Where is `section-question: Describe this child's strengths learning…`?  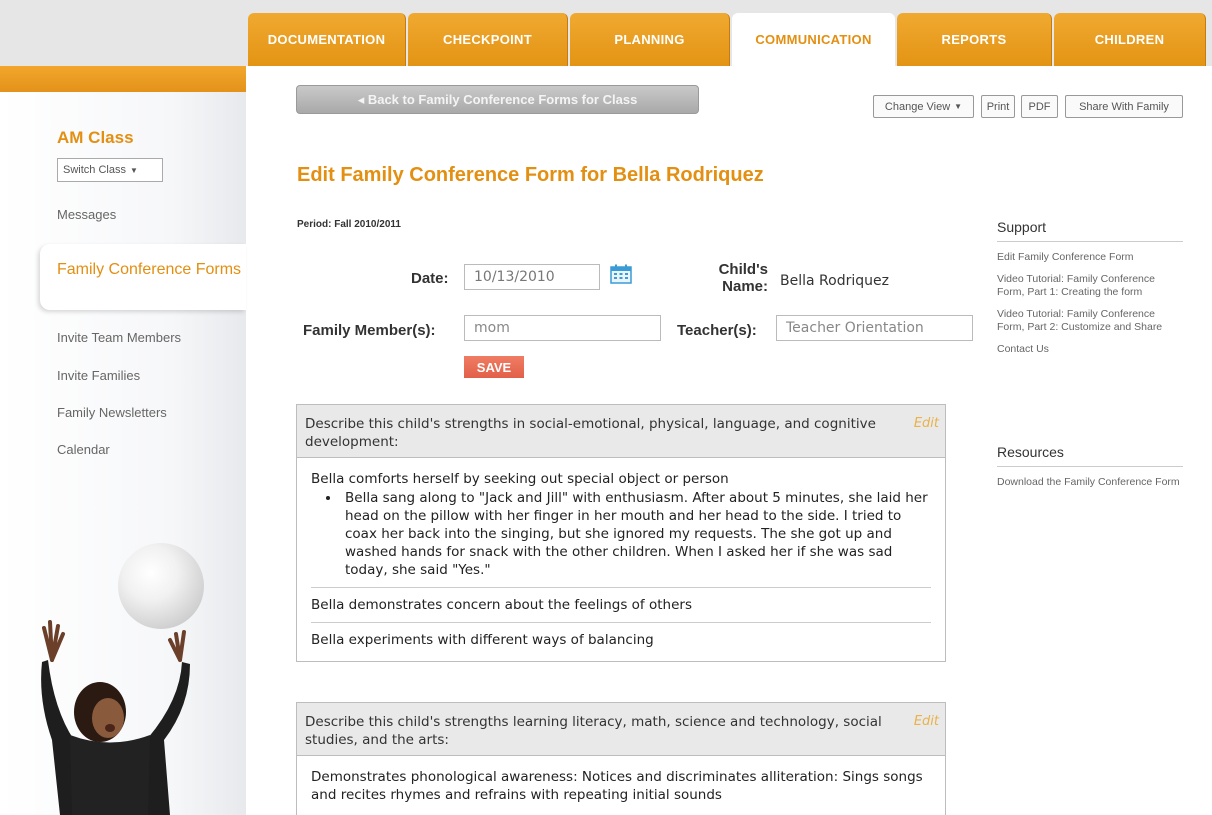
section-question: Describe this child's strengths learning… is located at coordinates (621, 729).